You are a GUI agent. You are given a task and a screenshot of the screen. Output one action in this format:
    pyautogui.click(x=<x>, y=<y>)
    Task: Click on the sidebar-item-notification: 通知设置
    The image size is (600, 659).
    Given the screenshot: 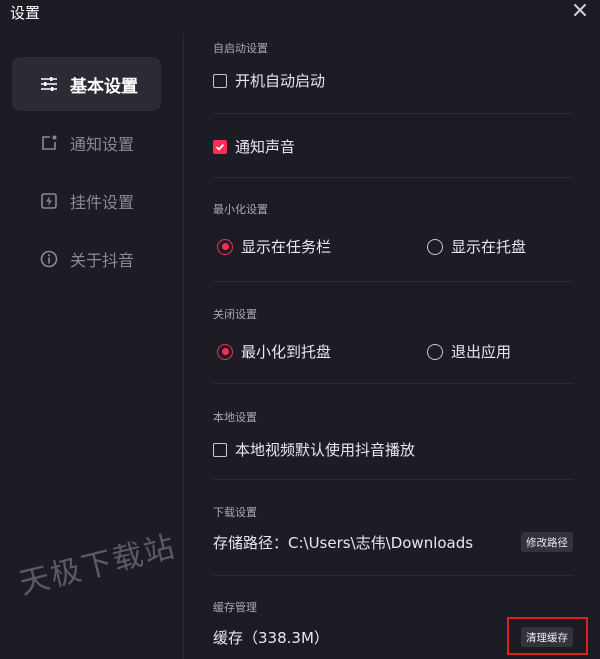 What is the action you would take?
    pyautogui.click(x=86, y=143)
    